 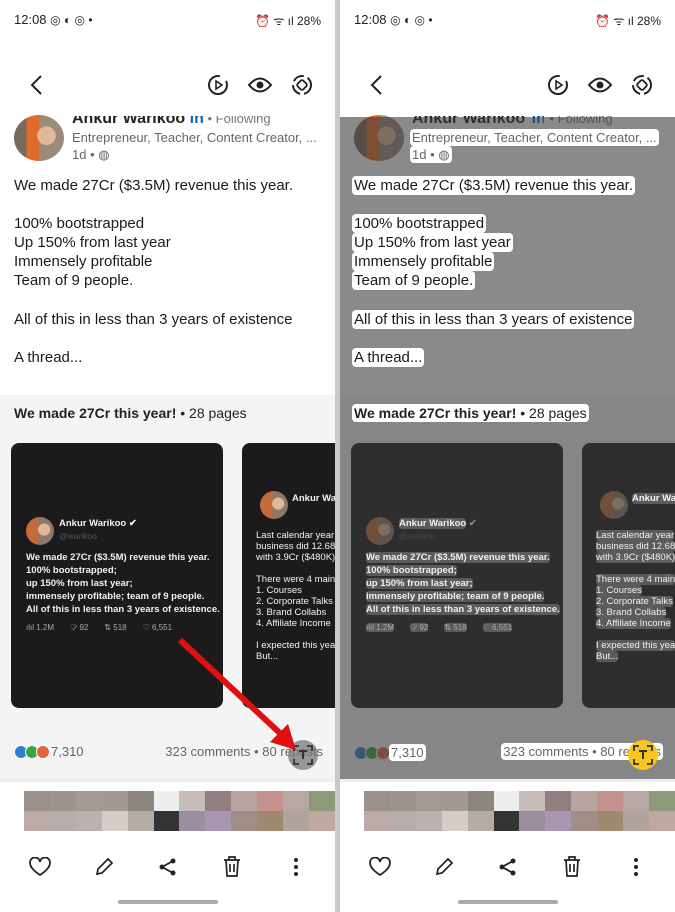 I want to click on post-line: We made 27Cr ($3.5M) revenue this year., so click(x=494, y=185).